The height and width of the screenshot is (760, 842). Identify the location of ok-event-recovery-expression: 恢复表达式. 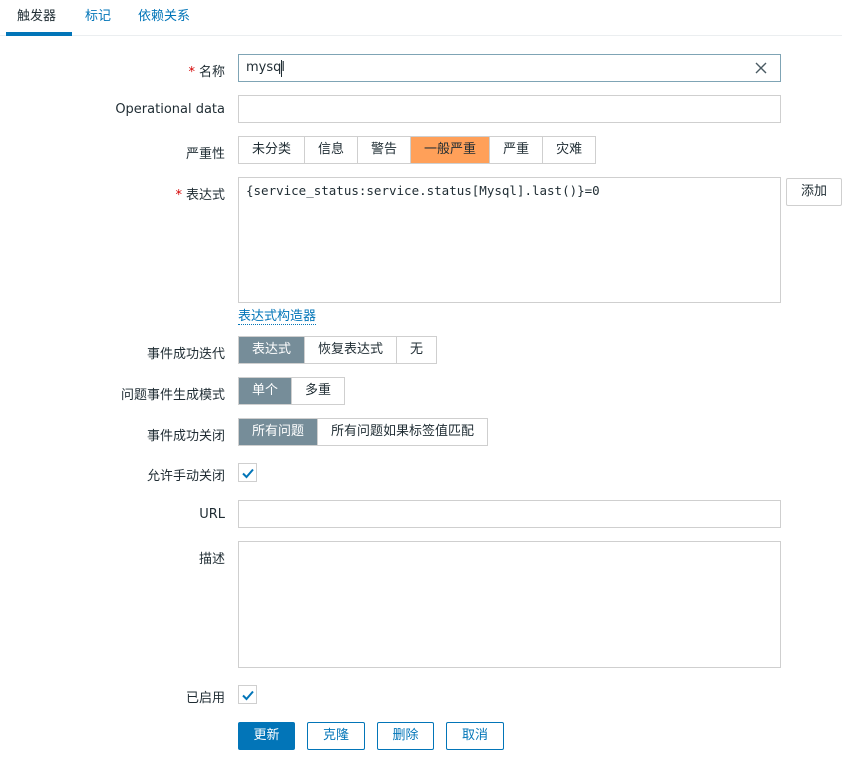
(351, 350).